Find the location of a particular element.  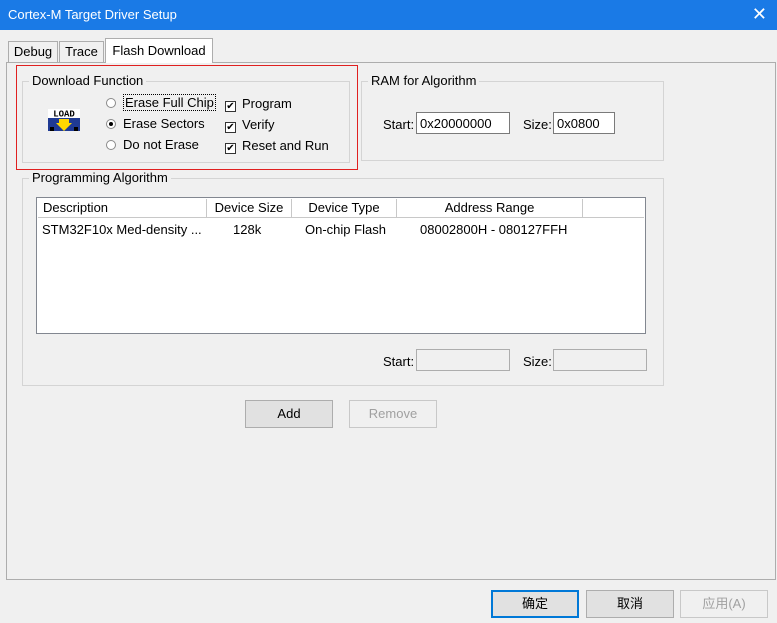

window-title: Cortex-M Target Driver Setup is located at coordinates (92, 14).